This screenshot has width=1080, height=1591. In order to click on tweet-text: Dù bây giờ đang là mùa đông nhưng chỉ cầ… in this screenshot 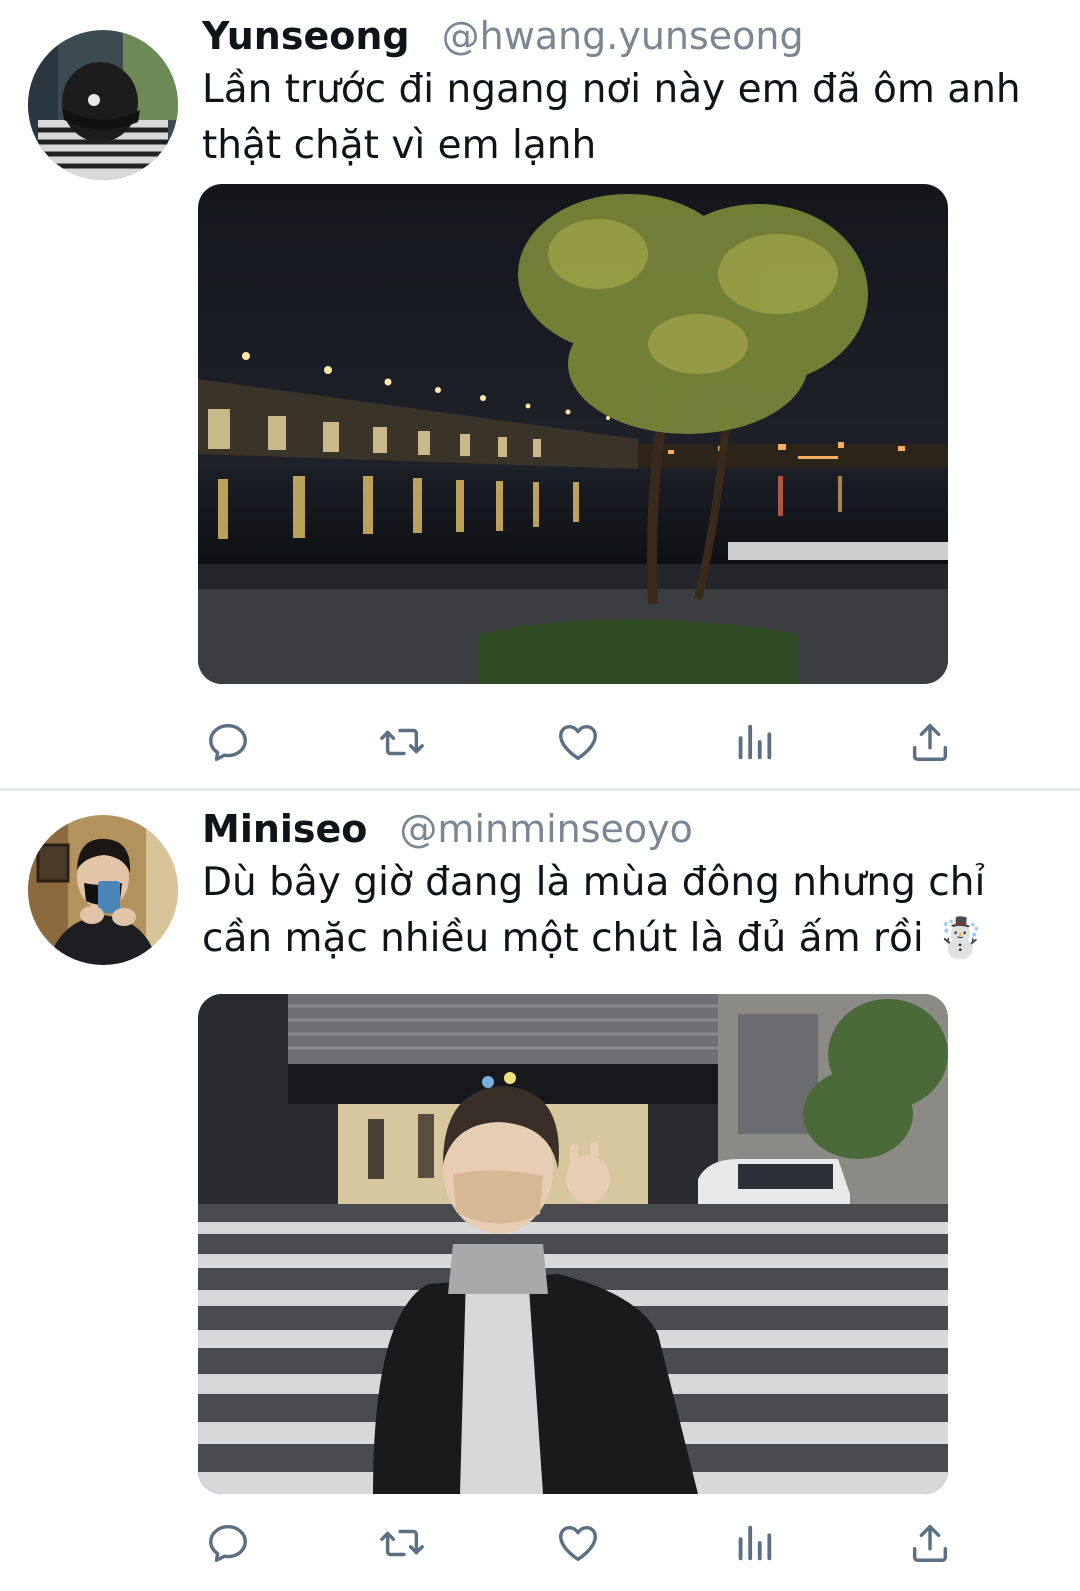, I will do `click(594, 910)`.